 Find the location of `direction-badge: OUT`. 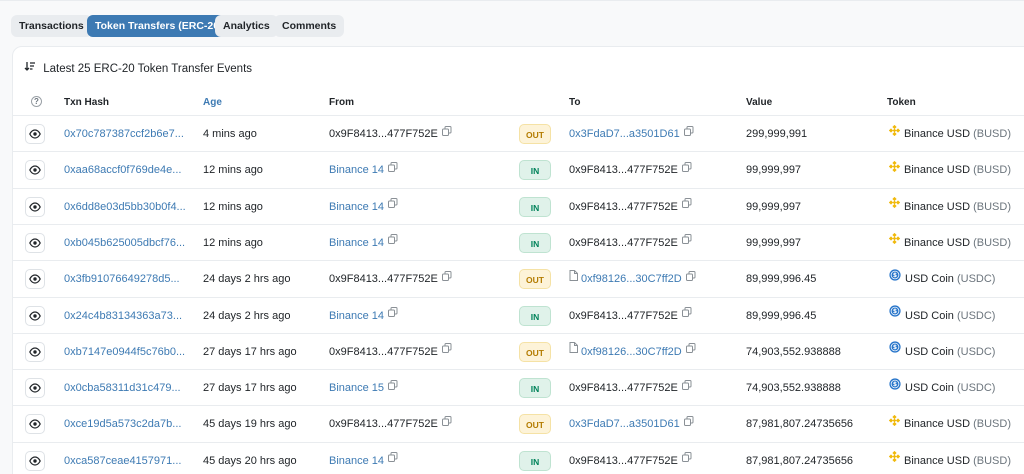

direction-badge: OUT is located at coordinates (535, 279).